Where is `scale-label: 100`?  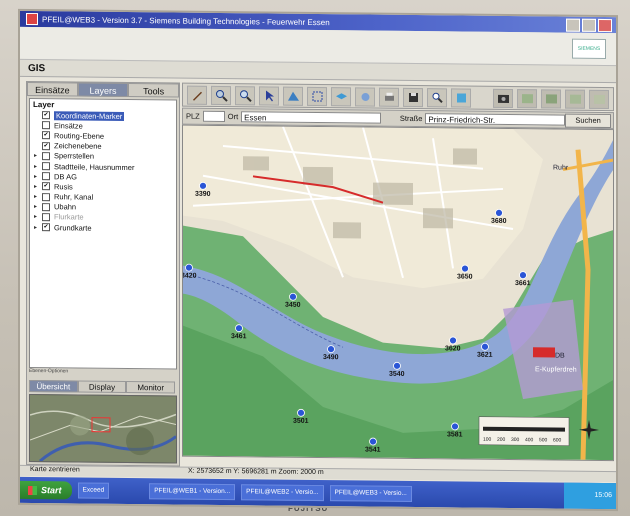
scale-label: 100 is located at coordinates (487, 440).